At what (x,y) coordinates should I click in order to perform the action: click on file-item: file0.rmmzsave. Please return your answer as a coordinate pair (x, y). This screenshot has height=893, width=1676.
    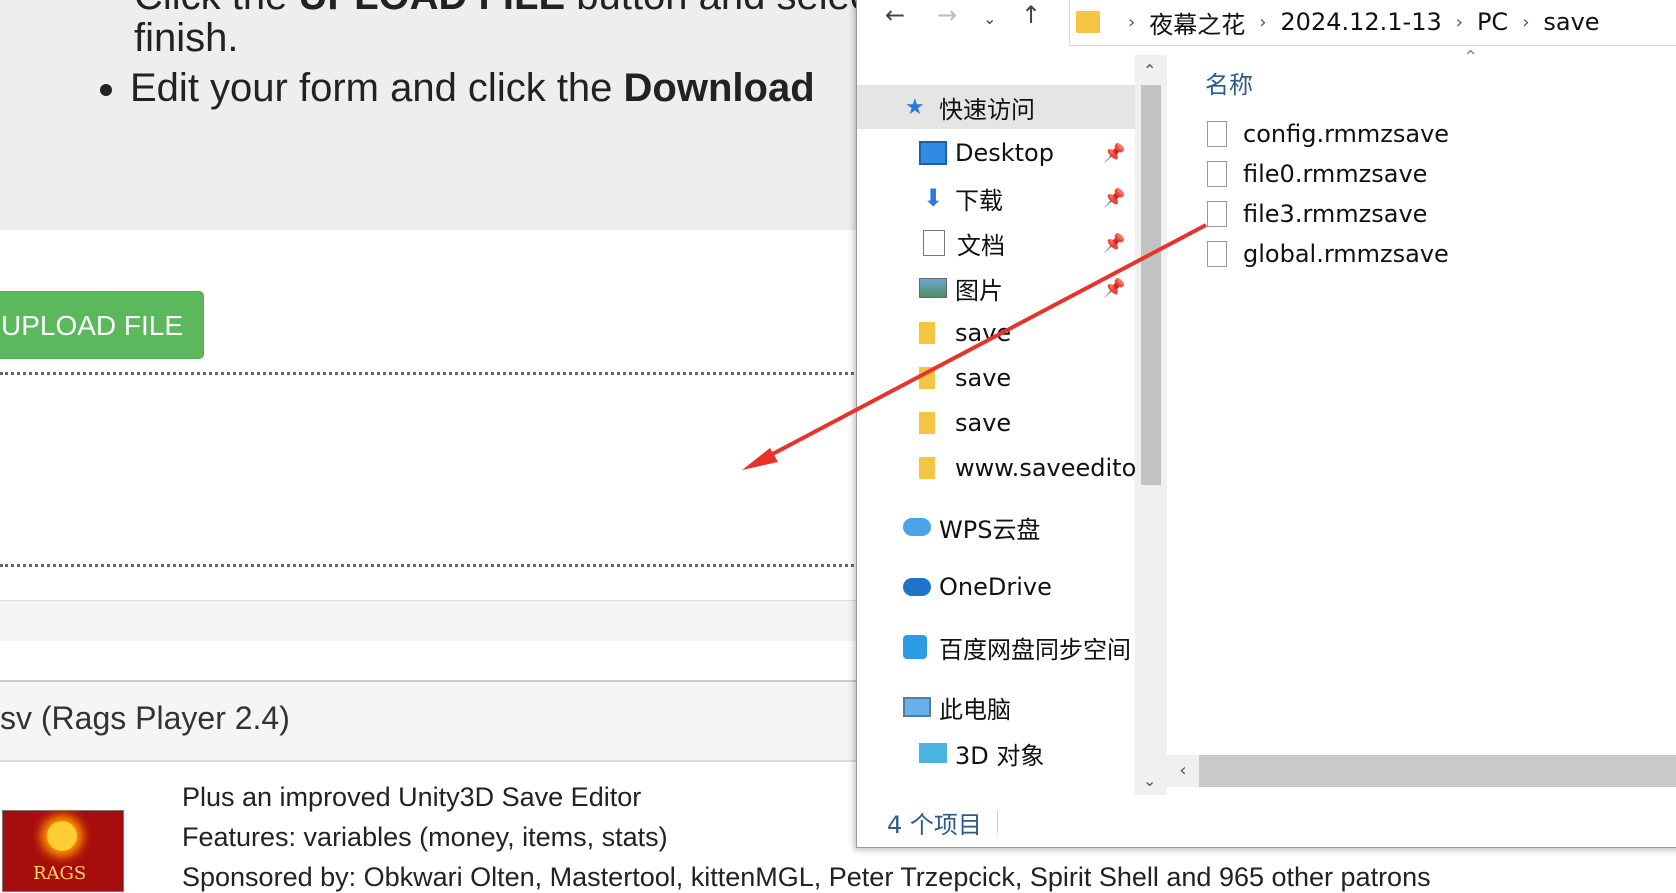
    Looking at the image, I should click on (1317, 174).